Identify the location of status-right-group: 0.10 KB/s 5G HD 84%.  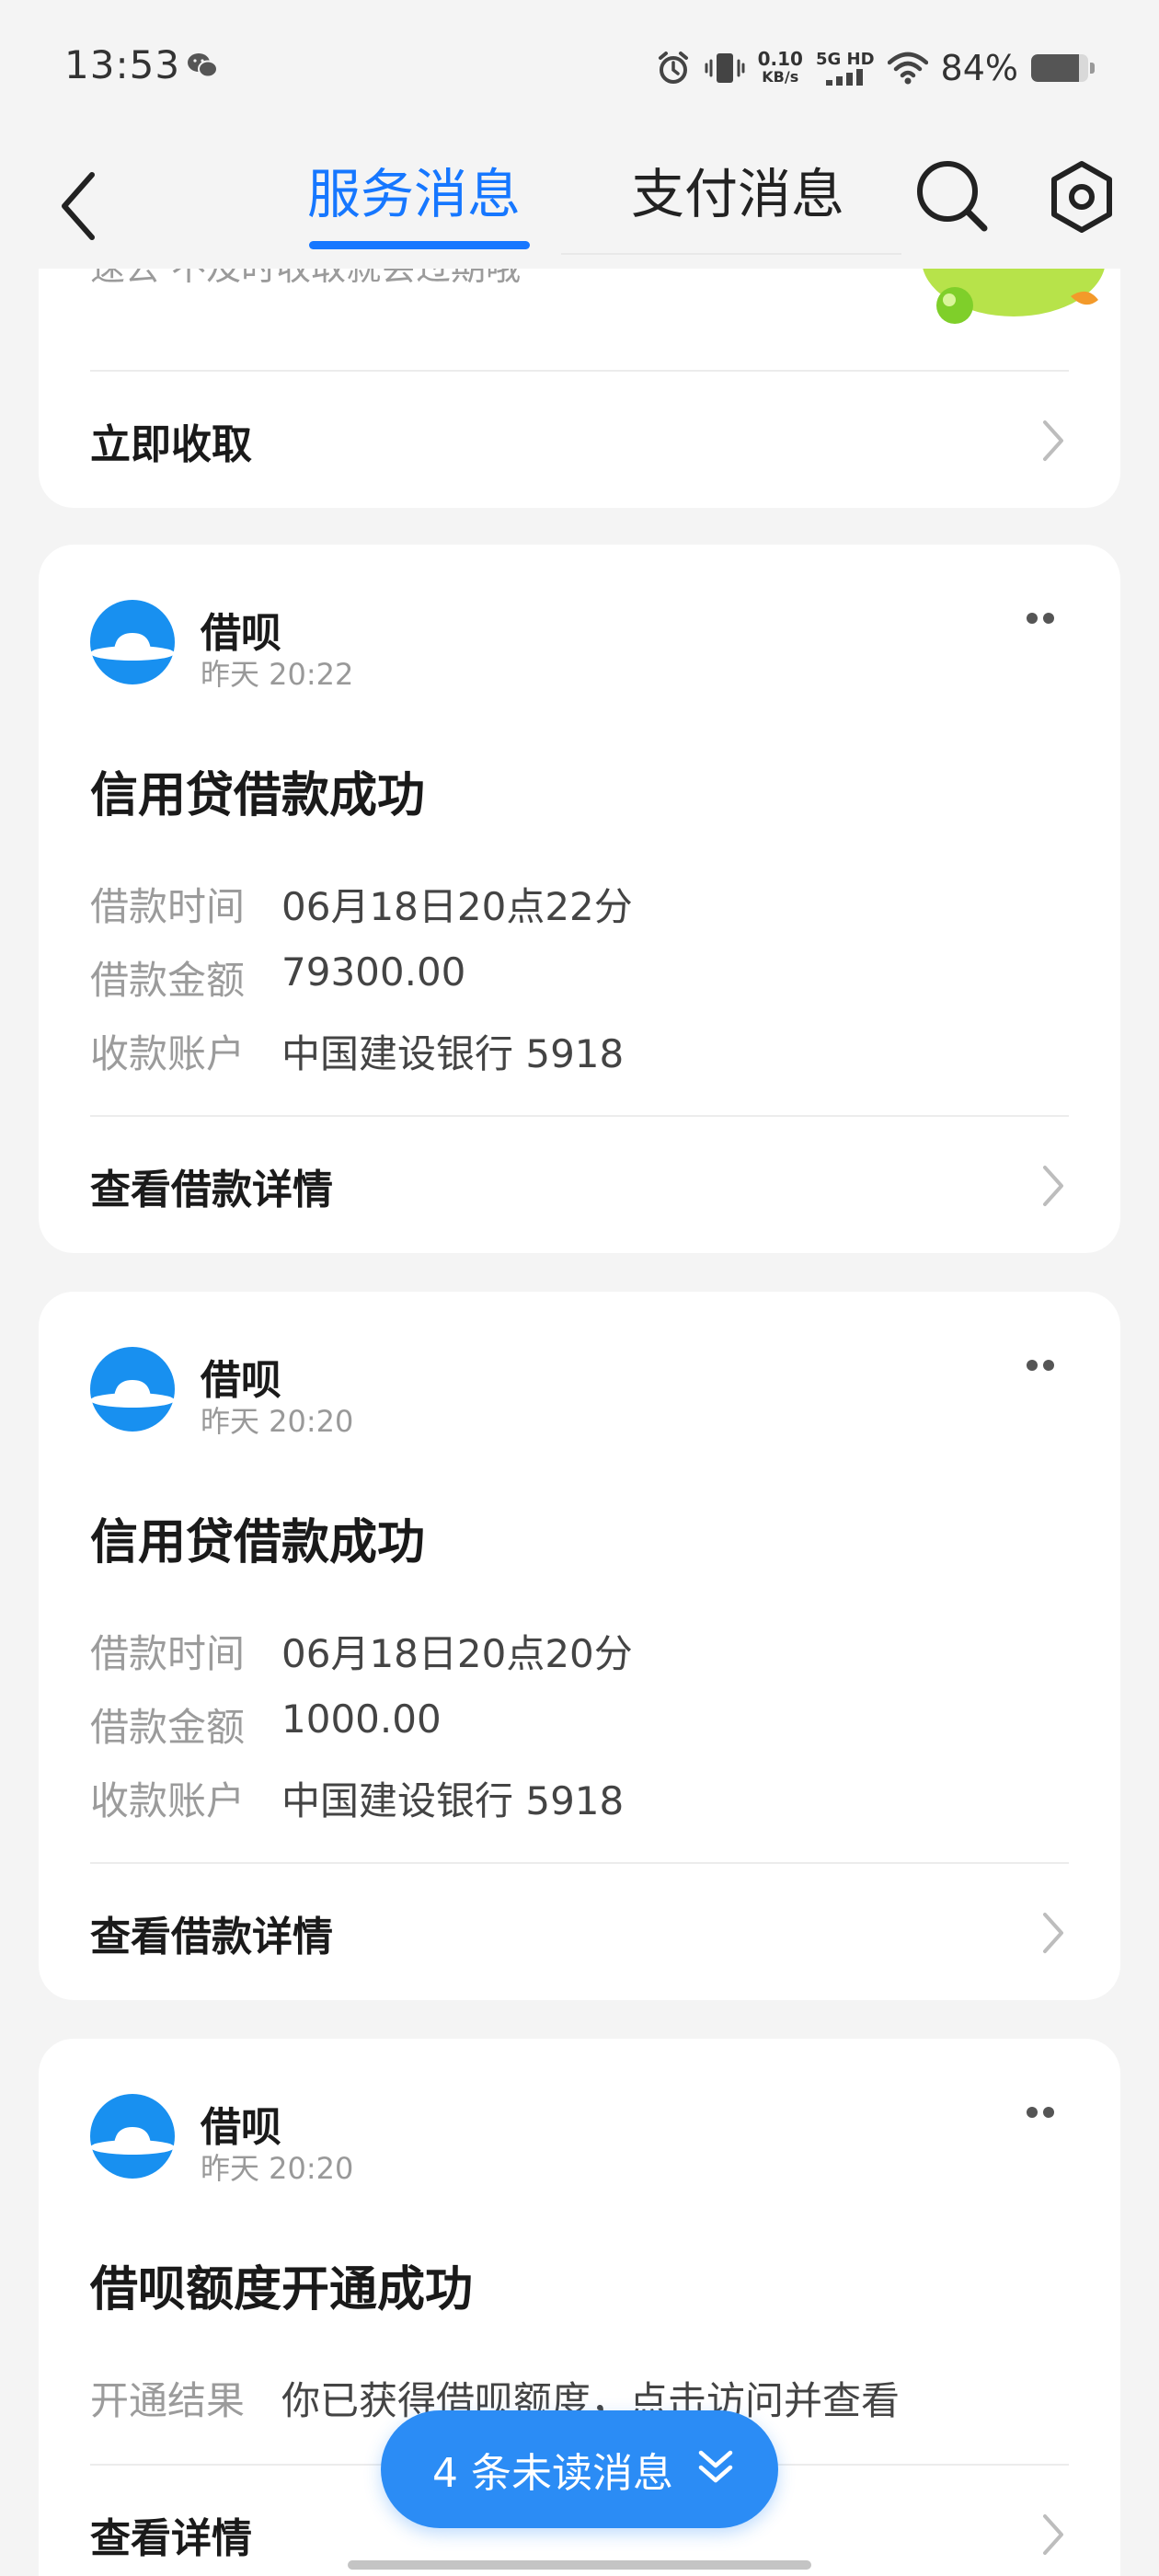
(875, 68).